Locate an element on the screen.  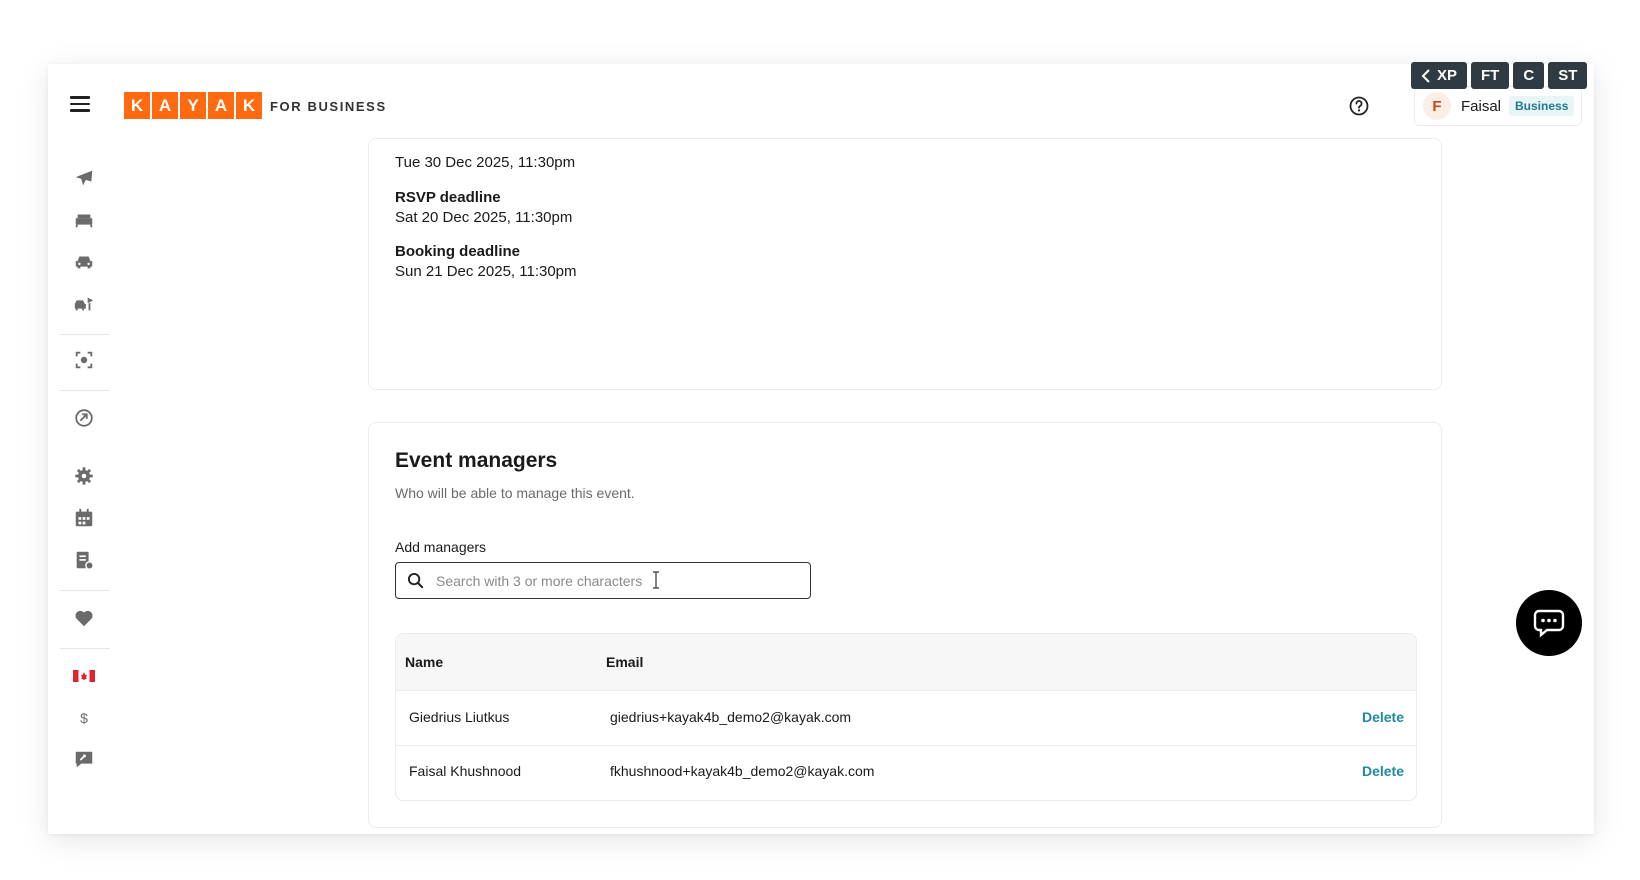
settings-icon is located at coordinates (84, 476).